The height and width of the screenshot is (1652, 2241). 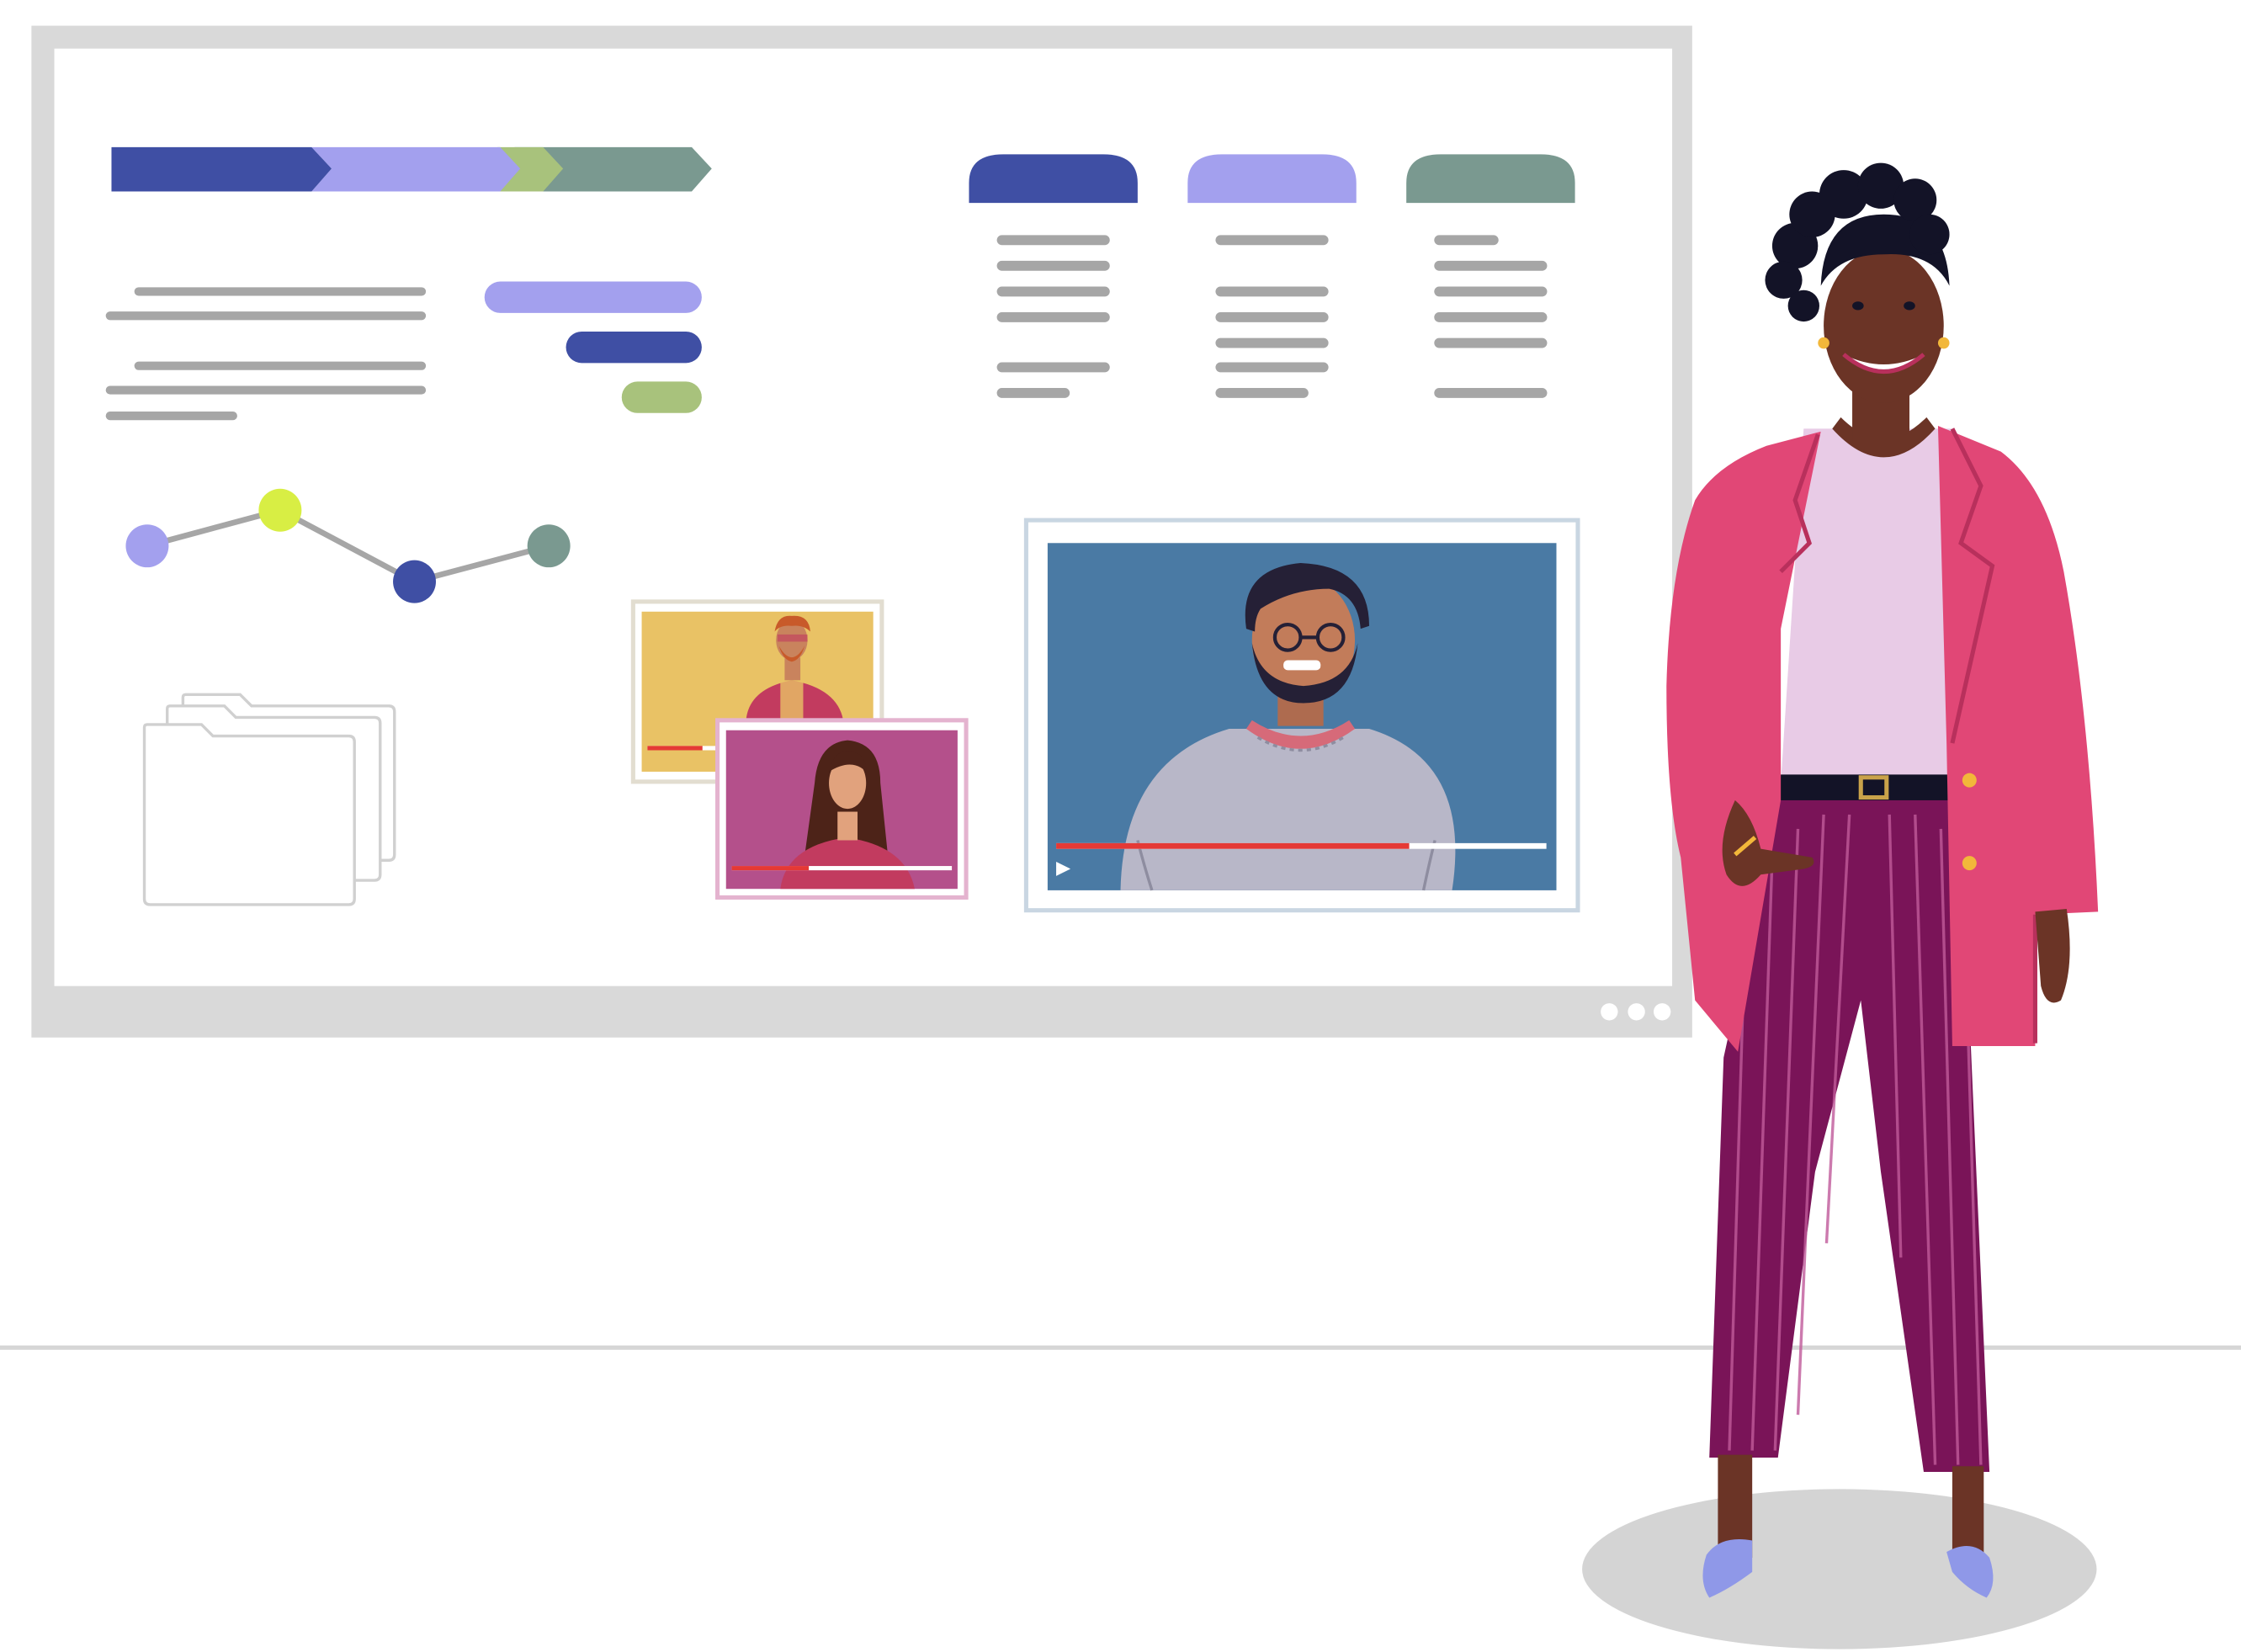 I want to click on floor-shadow, so click(x=1840, y=1569).